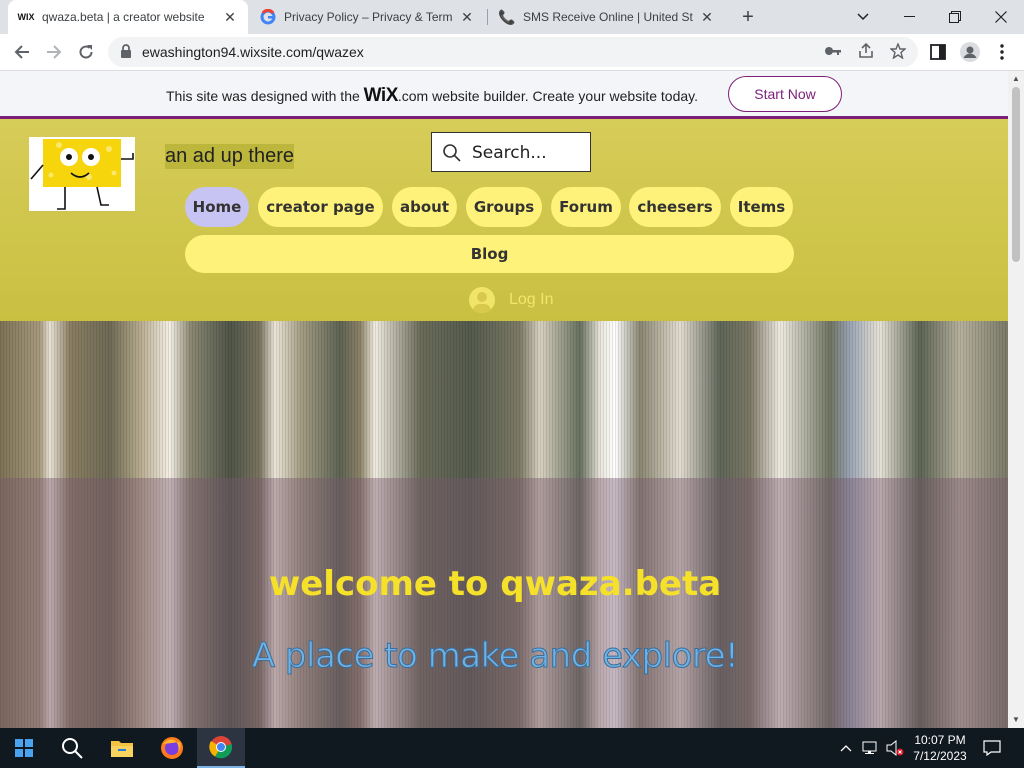  Describe the element at coordinates (955, 17) in the screenshot. I see `restore-icon` at that location.